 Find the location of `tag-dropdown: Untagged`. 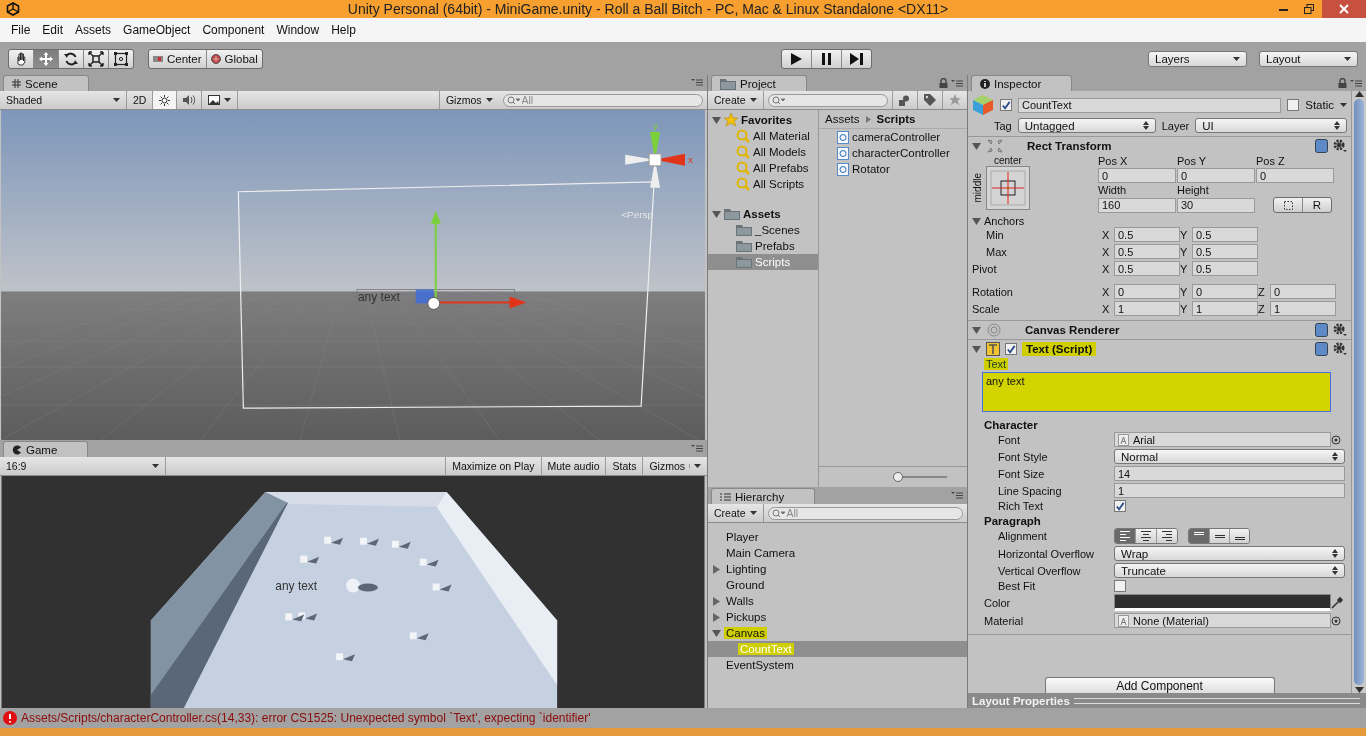

tag-dropdown: Untagged is located at coordinates (1086, 125).